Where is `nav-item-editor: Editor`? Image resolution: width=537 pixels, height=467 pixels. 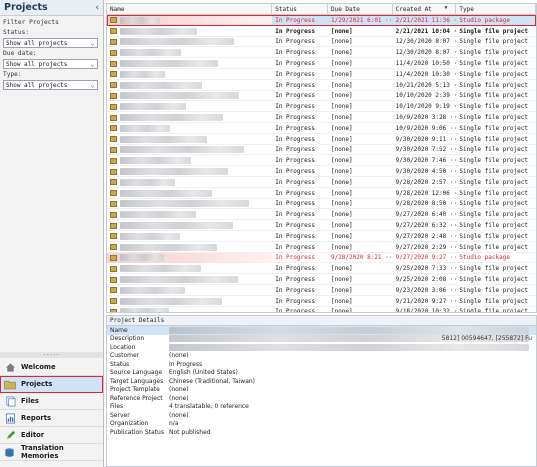
nav-item-editor: Editor is located at coordinates (51, 435).